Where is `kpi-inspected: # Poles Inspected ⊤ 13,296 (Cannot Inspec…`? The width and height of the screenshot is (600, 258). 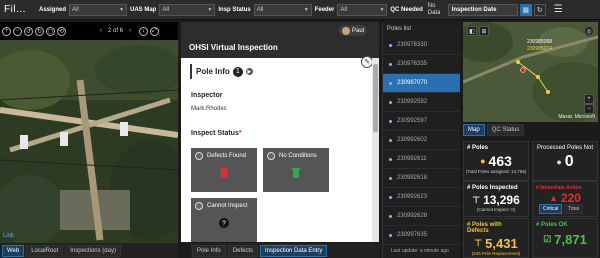
kpi-inspected: # Poles Inspected ⊤ 13,296 (Cannot Inspec… is located at coordinates (496, 199).